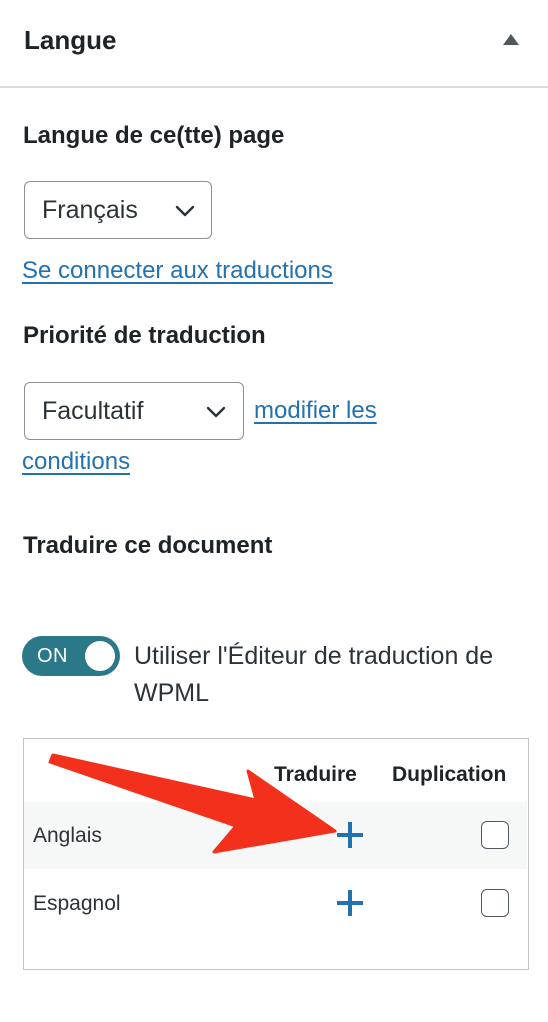  Describe the element at coordinates (70, 40) in the screenshot. I see `panel-title: Langue` at that location.